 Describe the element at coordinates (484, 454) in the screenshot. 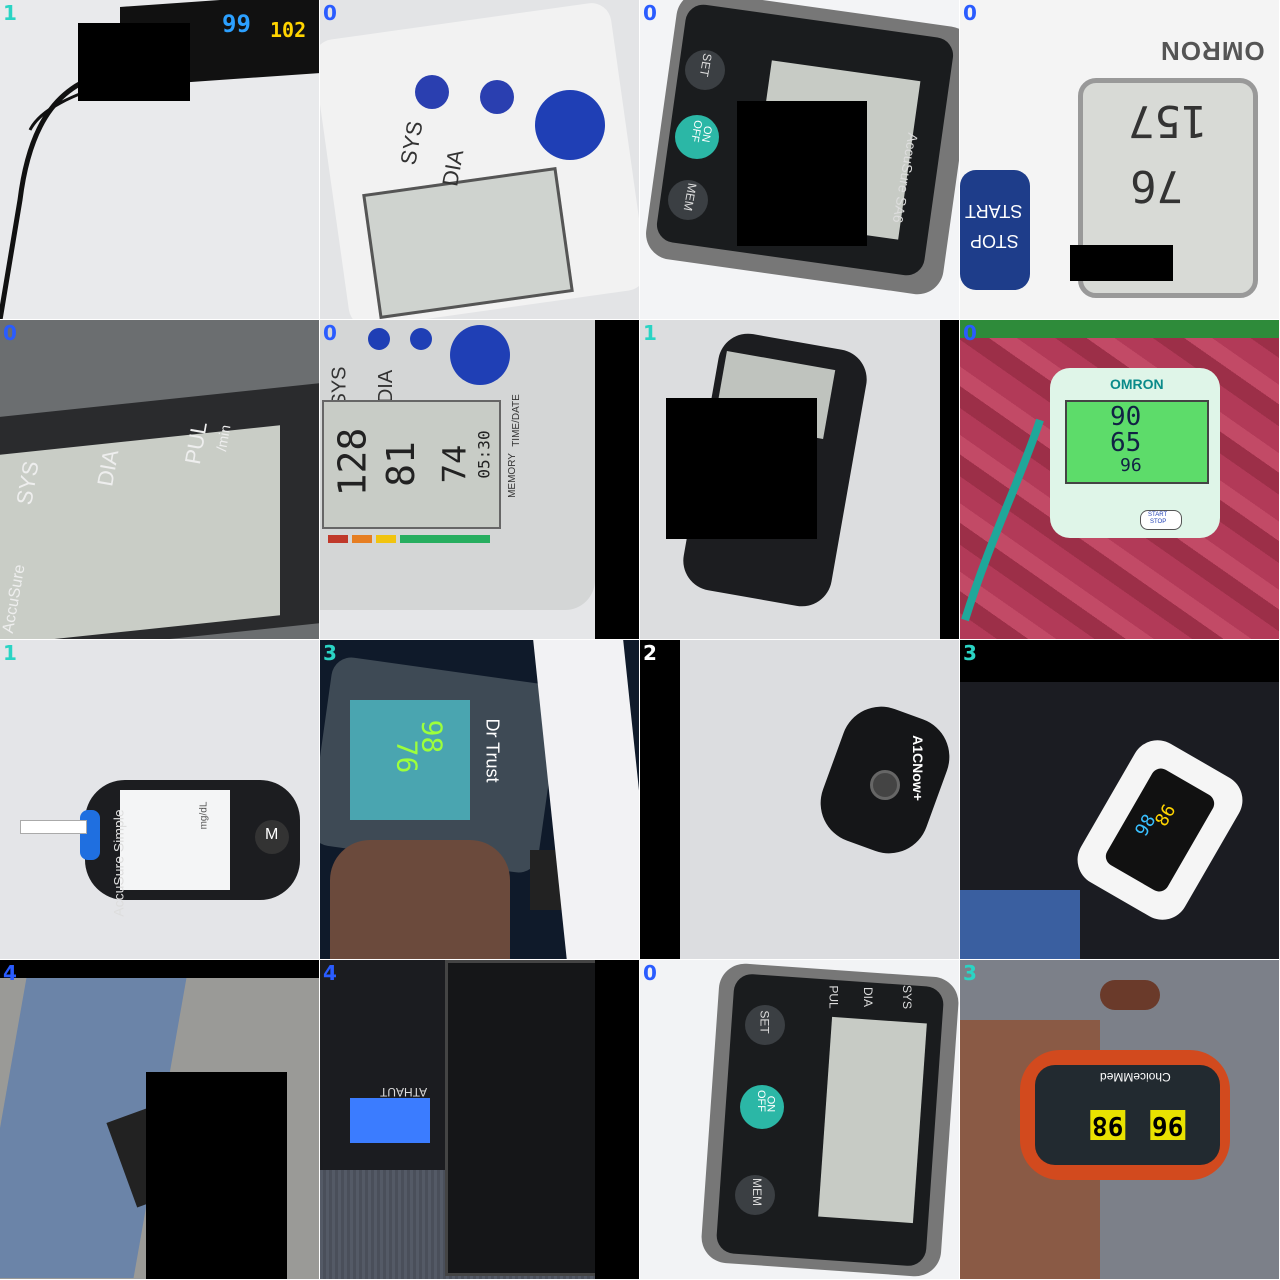

I see `time-reading: 05:30` at that location.